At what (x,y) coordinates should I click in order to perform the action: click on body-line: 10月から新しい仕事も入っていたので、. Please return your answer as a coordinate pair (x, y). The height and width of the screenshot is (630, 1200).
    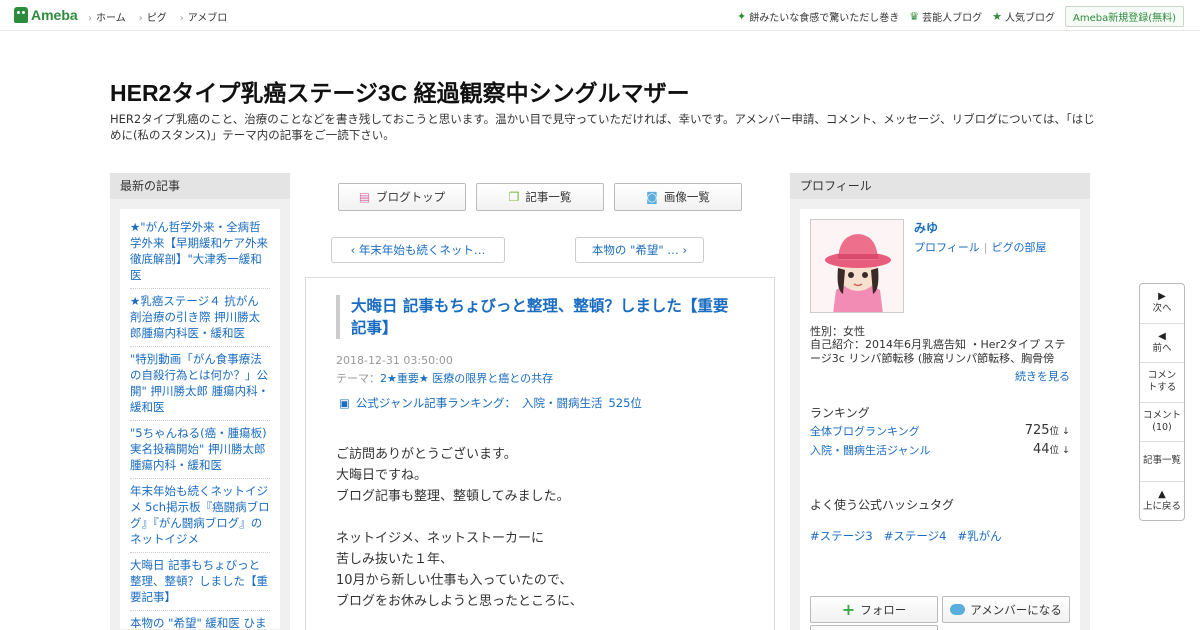
    Looking at the image, I should click on (454, 580).